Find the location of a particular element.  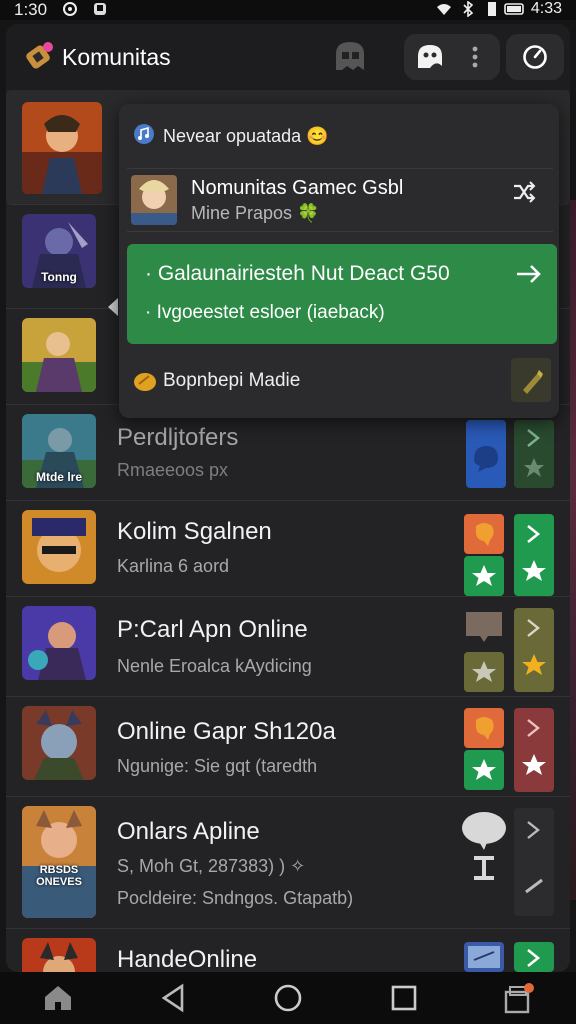

system-nav-bar is located at coordinates (288, 998).